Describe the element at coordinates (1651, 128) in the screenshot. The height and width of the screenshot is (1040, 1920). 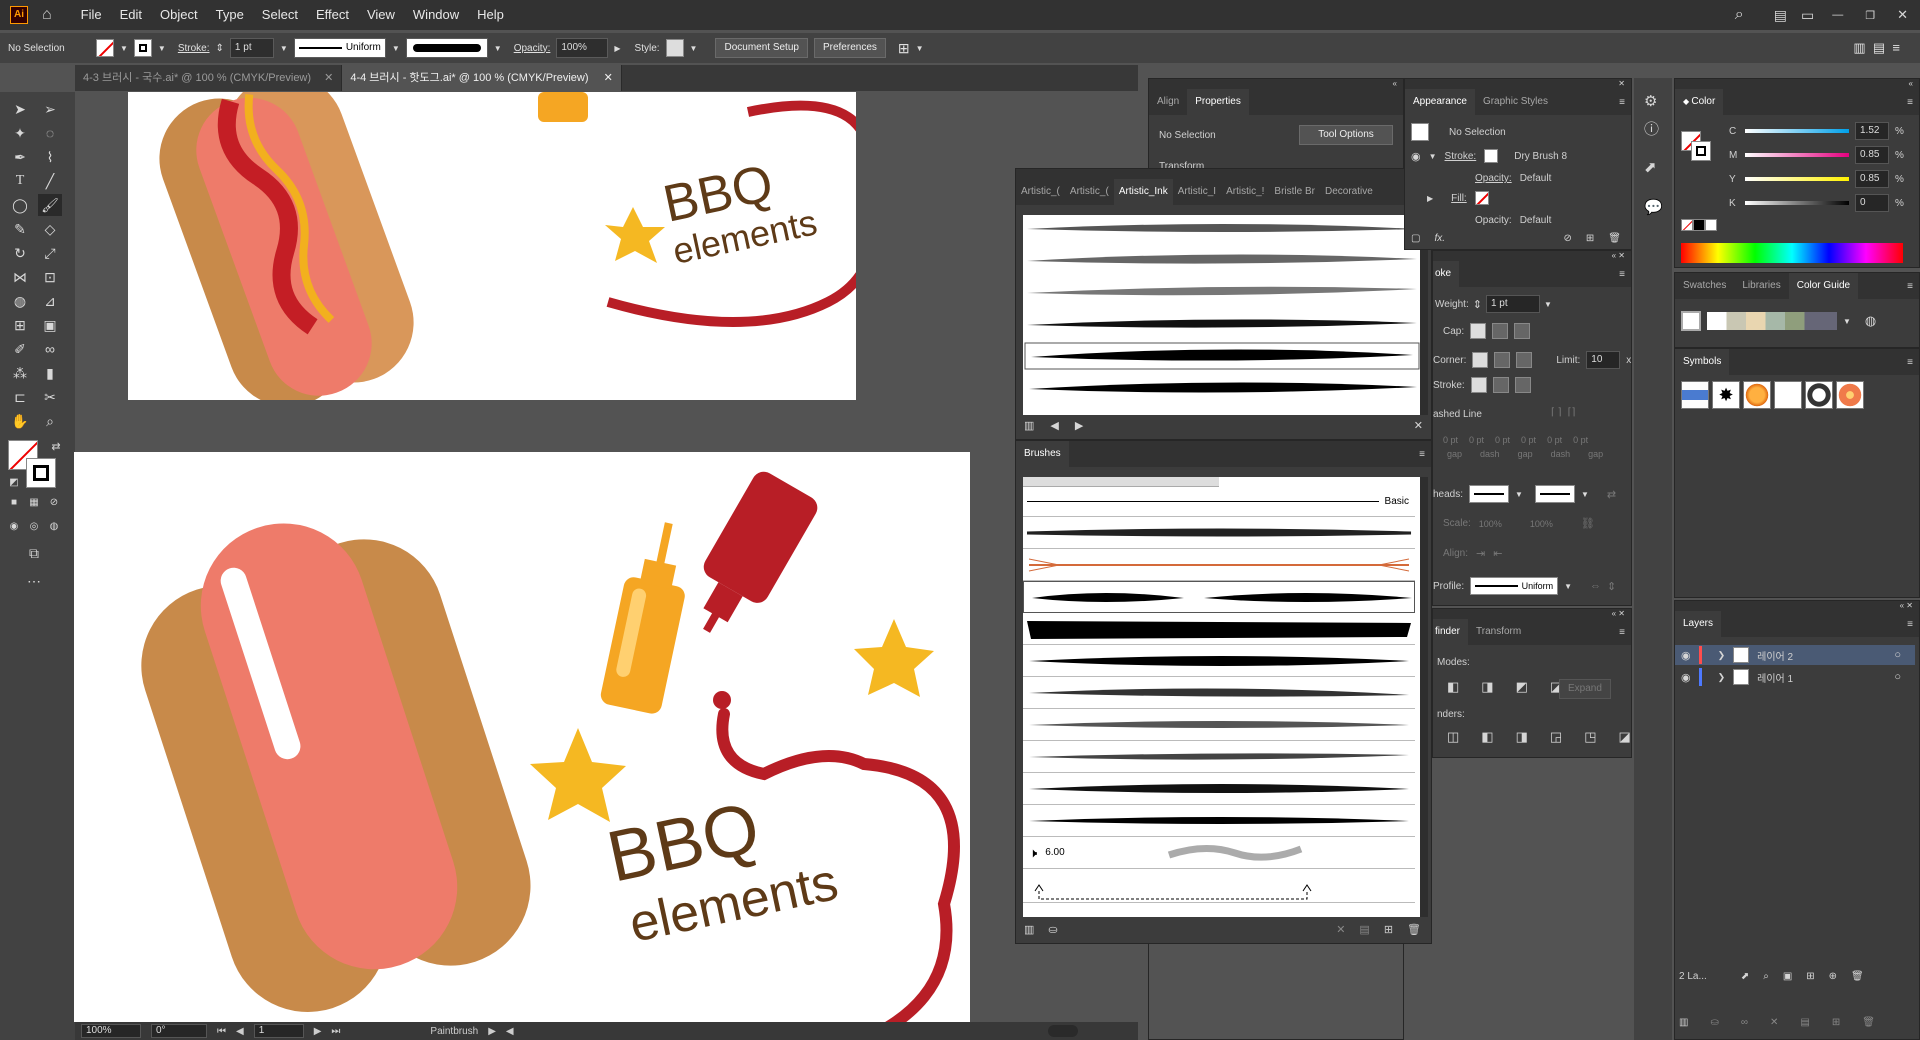
I see `info-panel-icon: ⓘ` at that location.